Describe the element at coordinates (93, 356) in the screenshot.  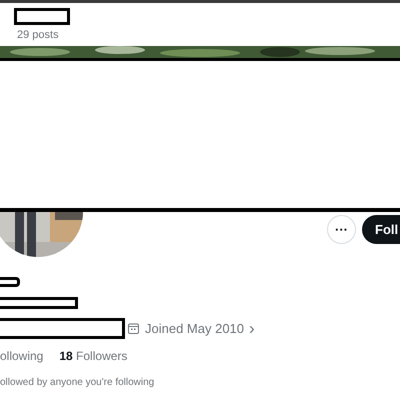
I see `followers-link: 18 Followers` at that location.